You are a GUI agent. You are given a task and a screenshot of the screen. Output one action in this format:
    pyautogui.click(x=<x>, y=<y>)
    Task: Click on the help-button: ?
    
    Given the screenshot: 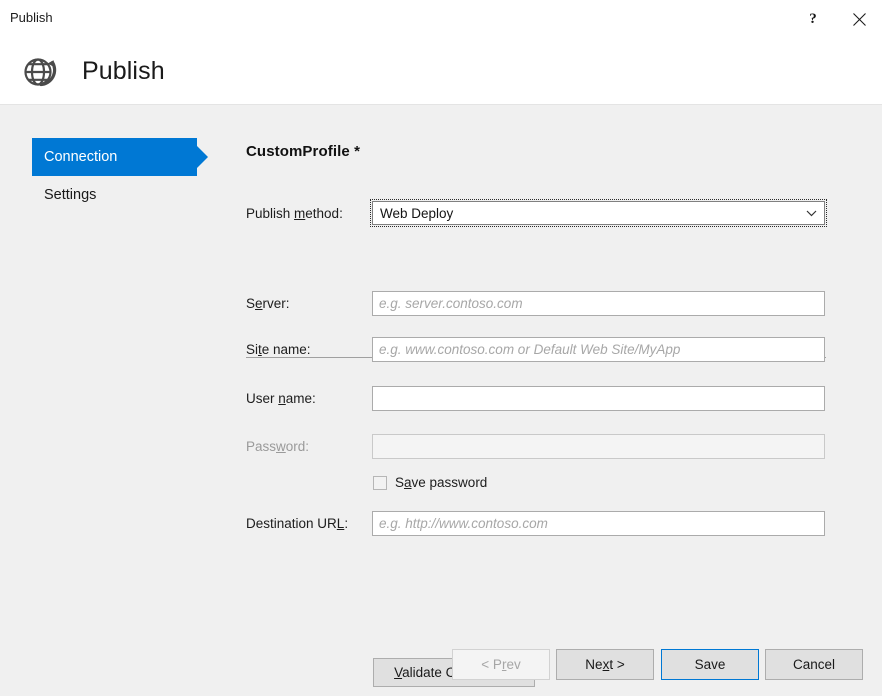 What is the action you would take?
    pyautogui.click(x=813, y=19)
    